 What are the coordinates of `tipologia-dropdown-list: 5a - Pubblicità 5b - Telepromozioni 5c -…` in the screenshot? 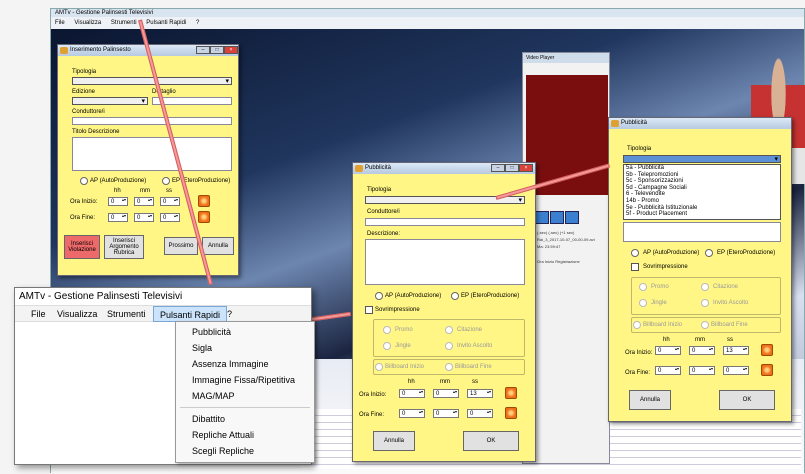 It's located at (702, 192).